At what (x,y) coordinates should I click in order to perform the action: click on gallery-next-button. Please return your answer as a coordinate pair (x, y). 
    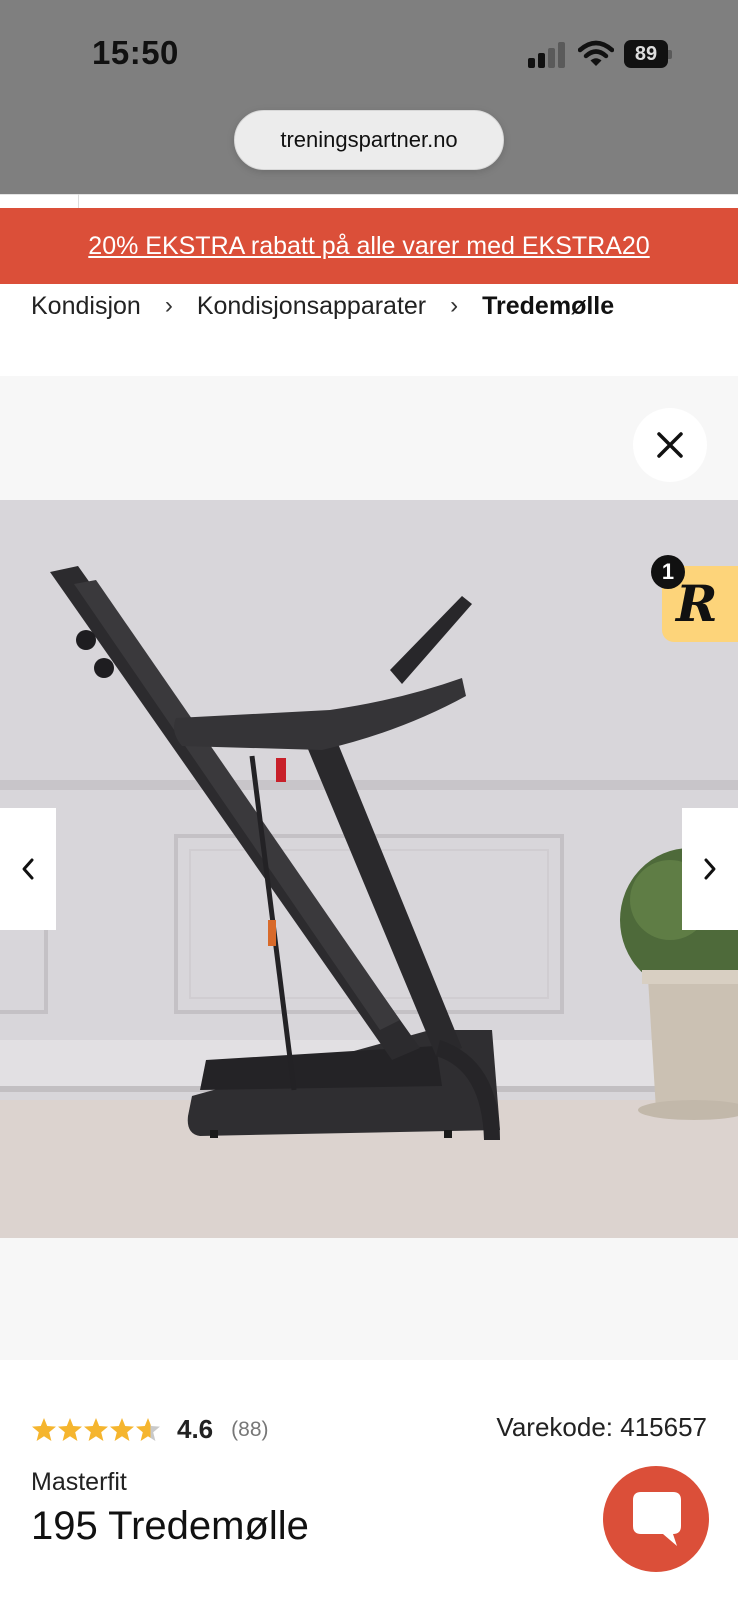
    Looking at the image, I should click on (710, 869).